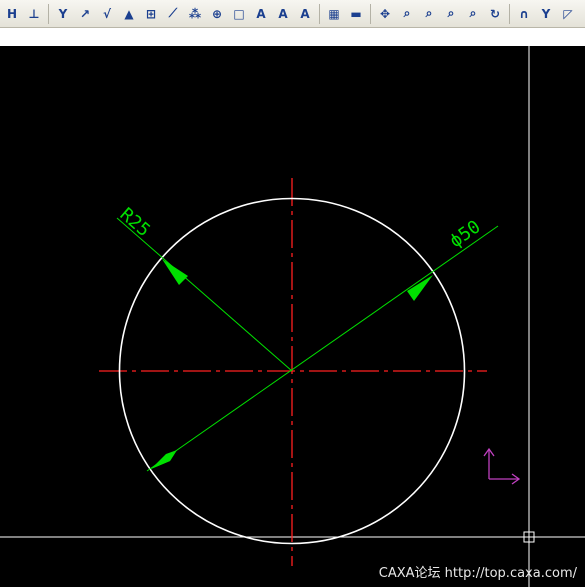 This screenshot has width=585, height=587. I want to click on magnet-tool-button: ∩, so click(524, 14).